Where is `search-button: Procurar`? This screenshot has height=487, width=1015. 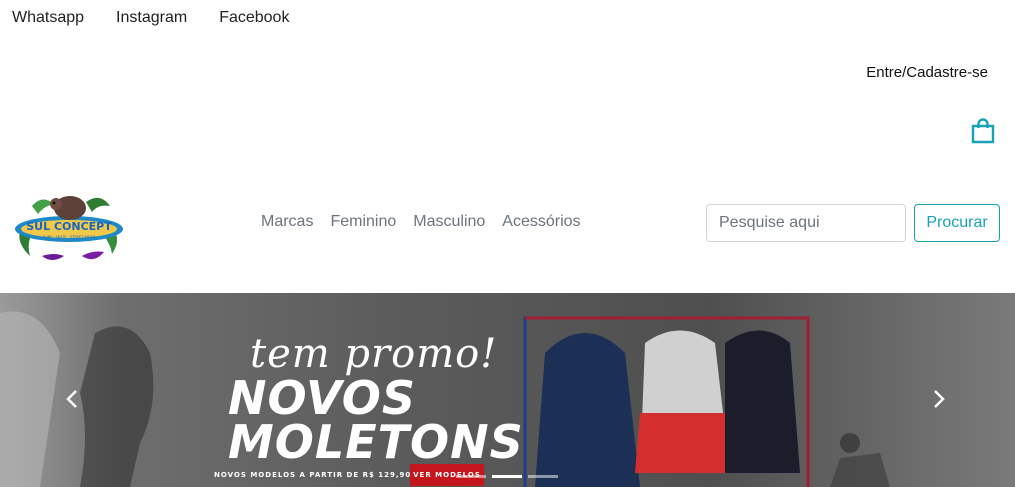 search-button: Procurar is located at coordinates (957, 223).